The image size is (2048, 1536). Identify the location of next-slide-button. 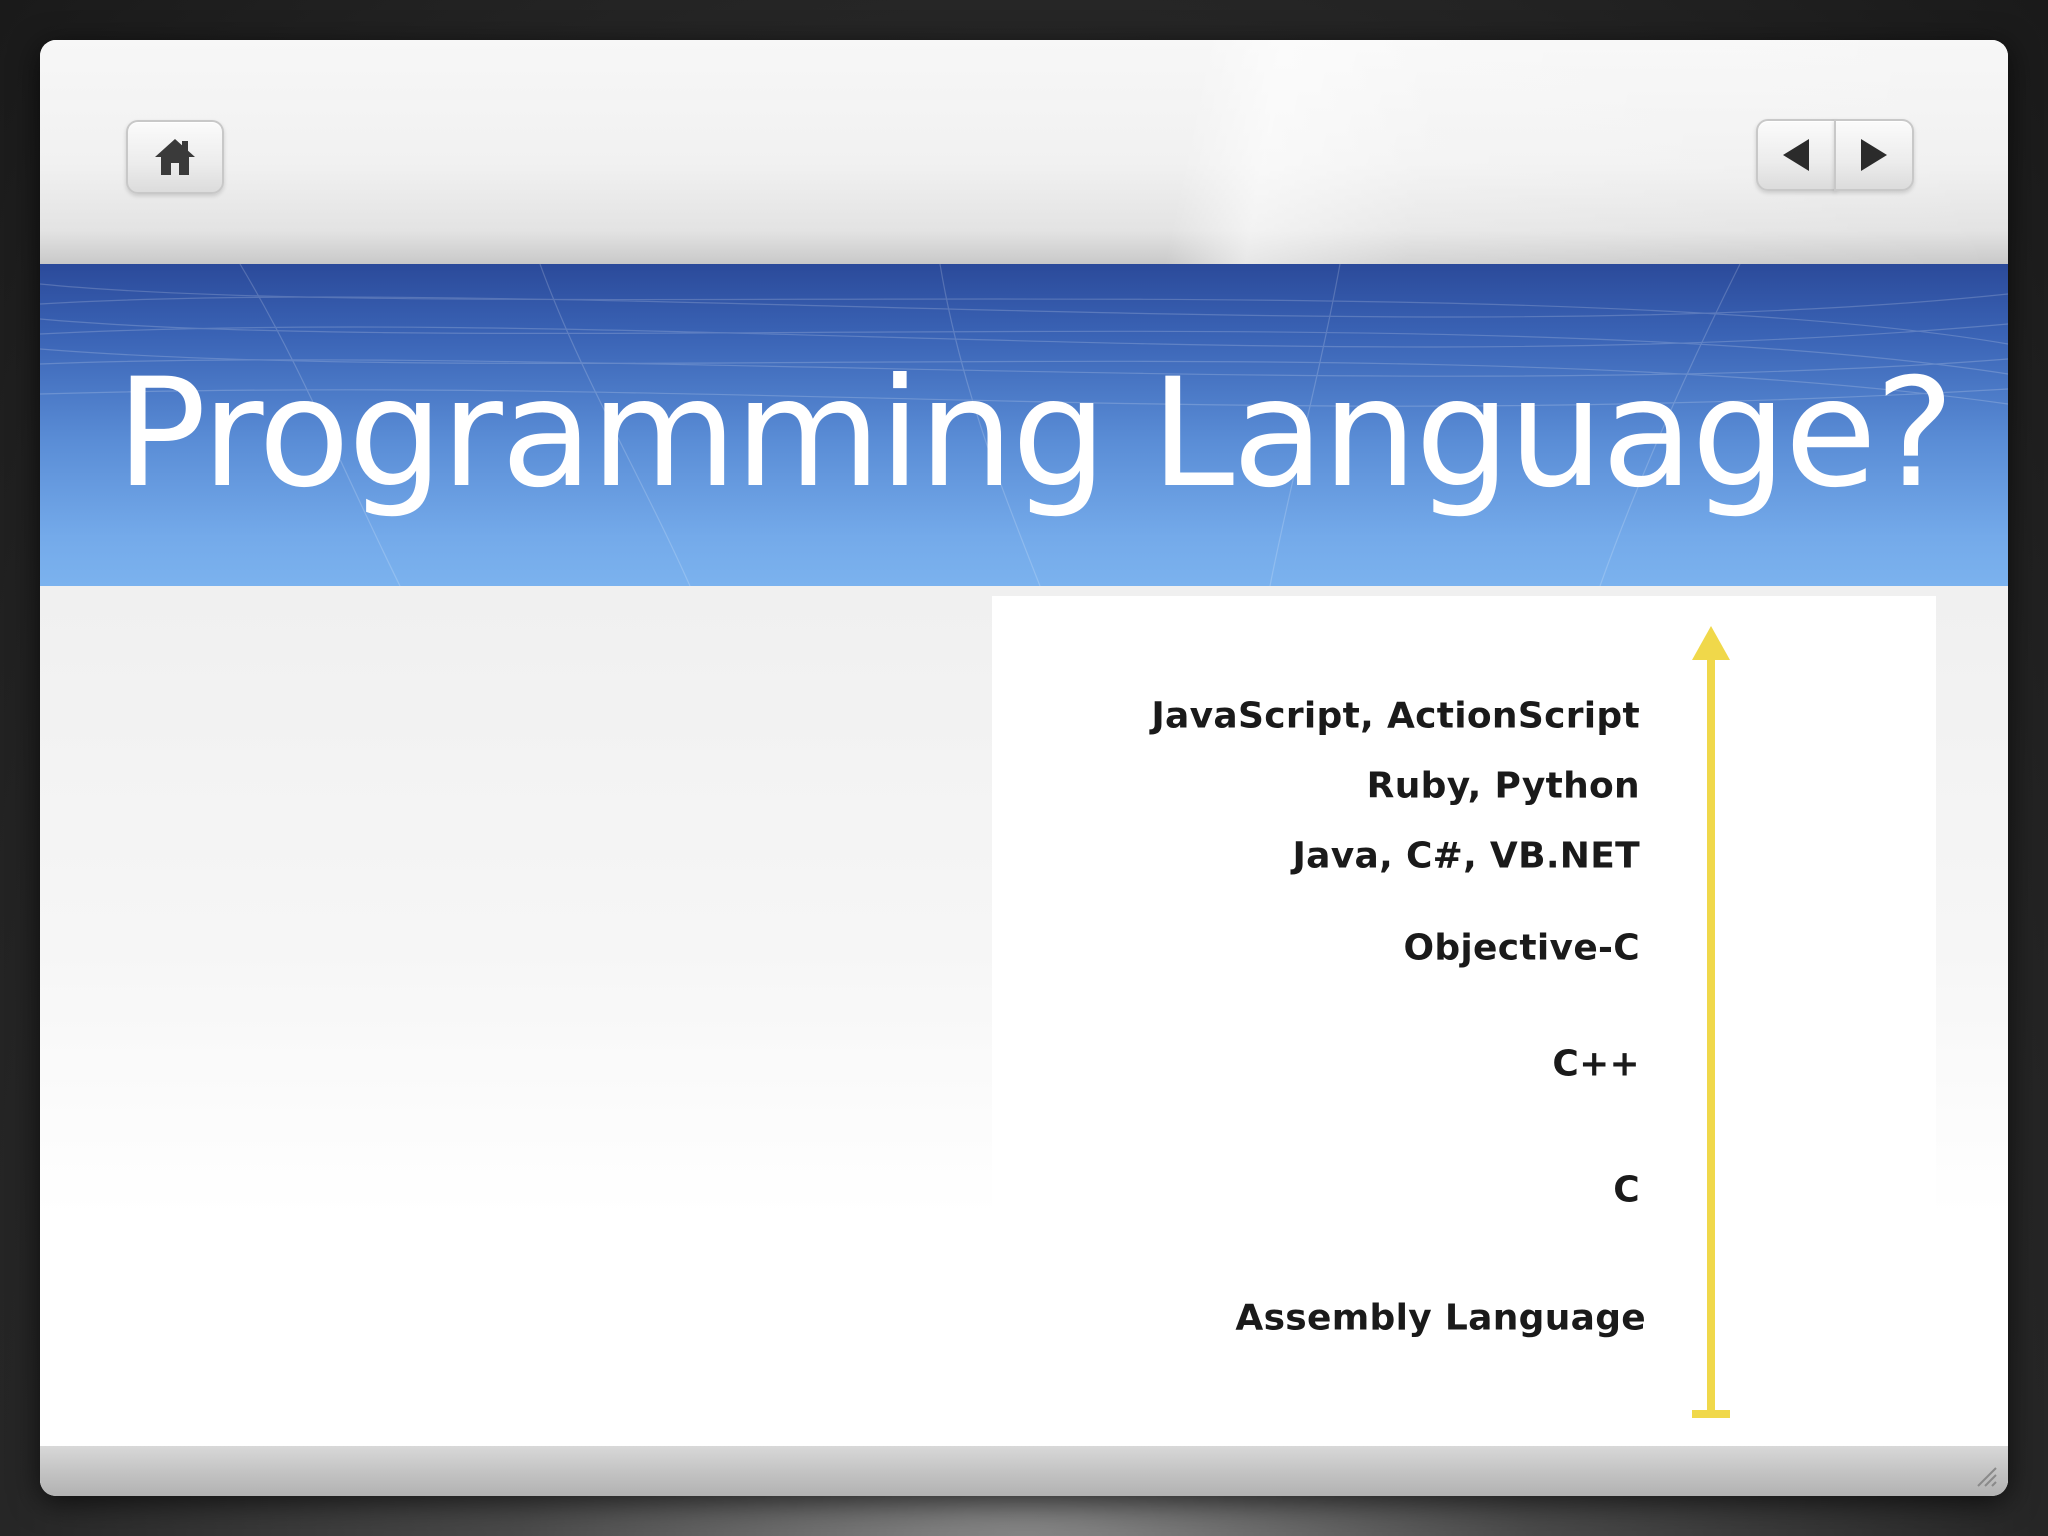
(1874, 155).